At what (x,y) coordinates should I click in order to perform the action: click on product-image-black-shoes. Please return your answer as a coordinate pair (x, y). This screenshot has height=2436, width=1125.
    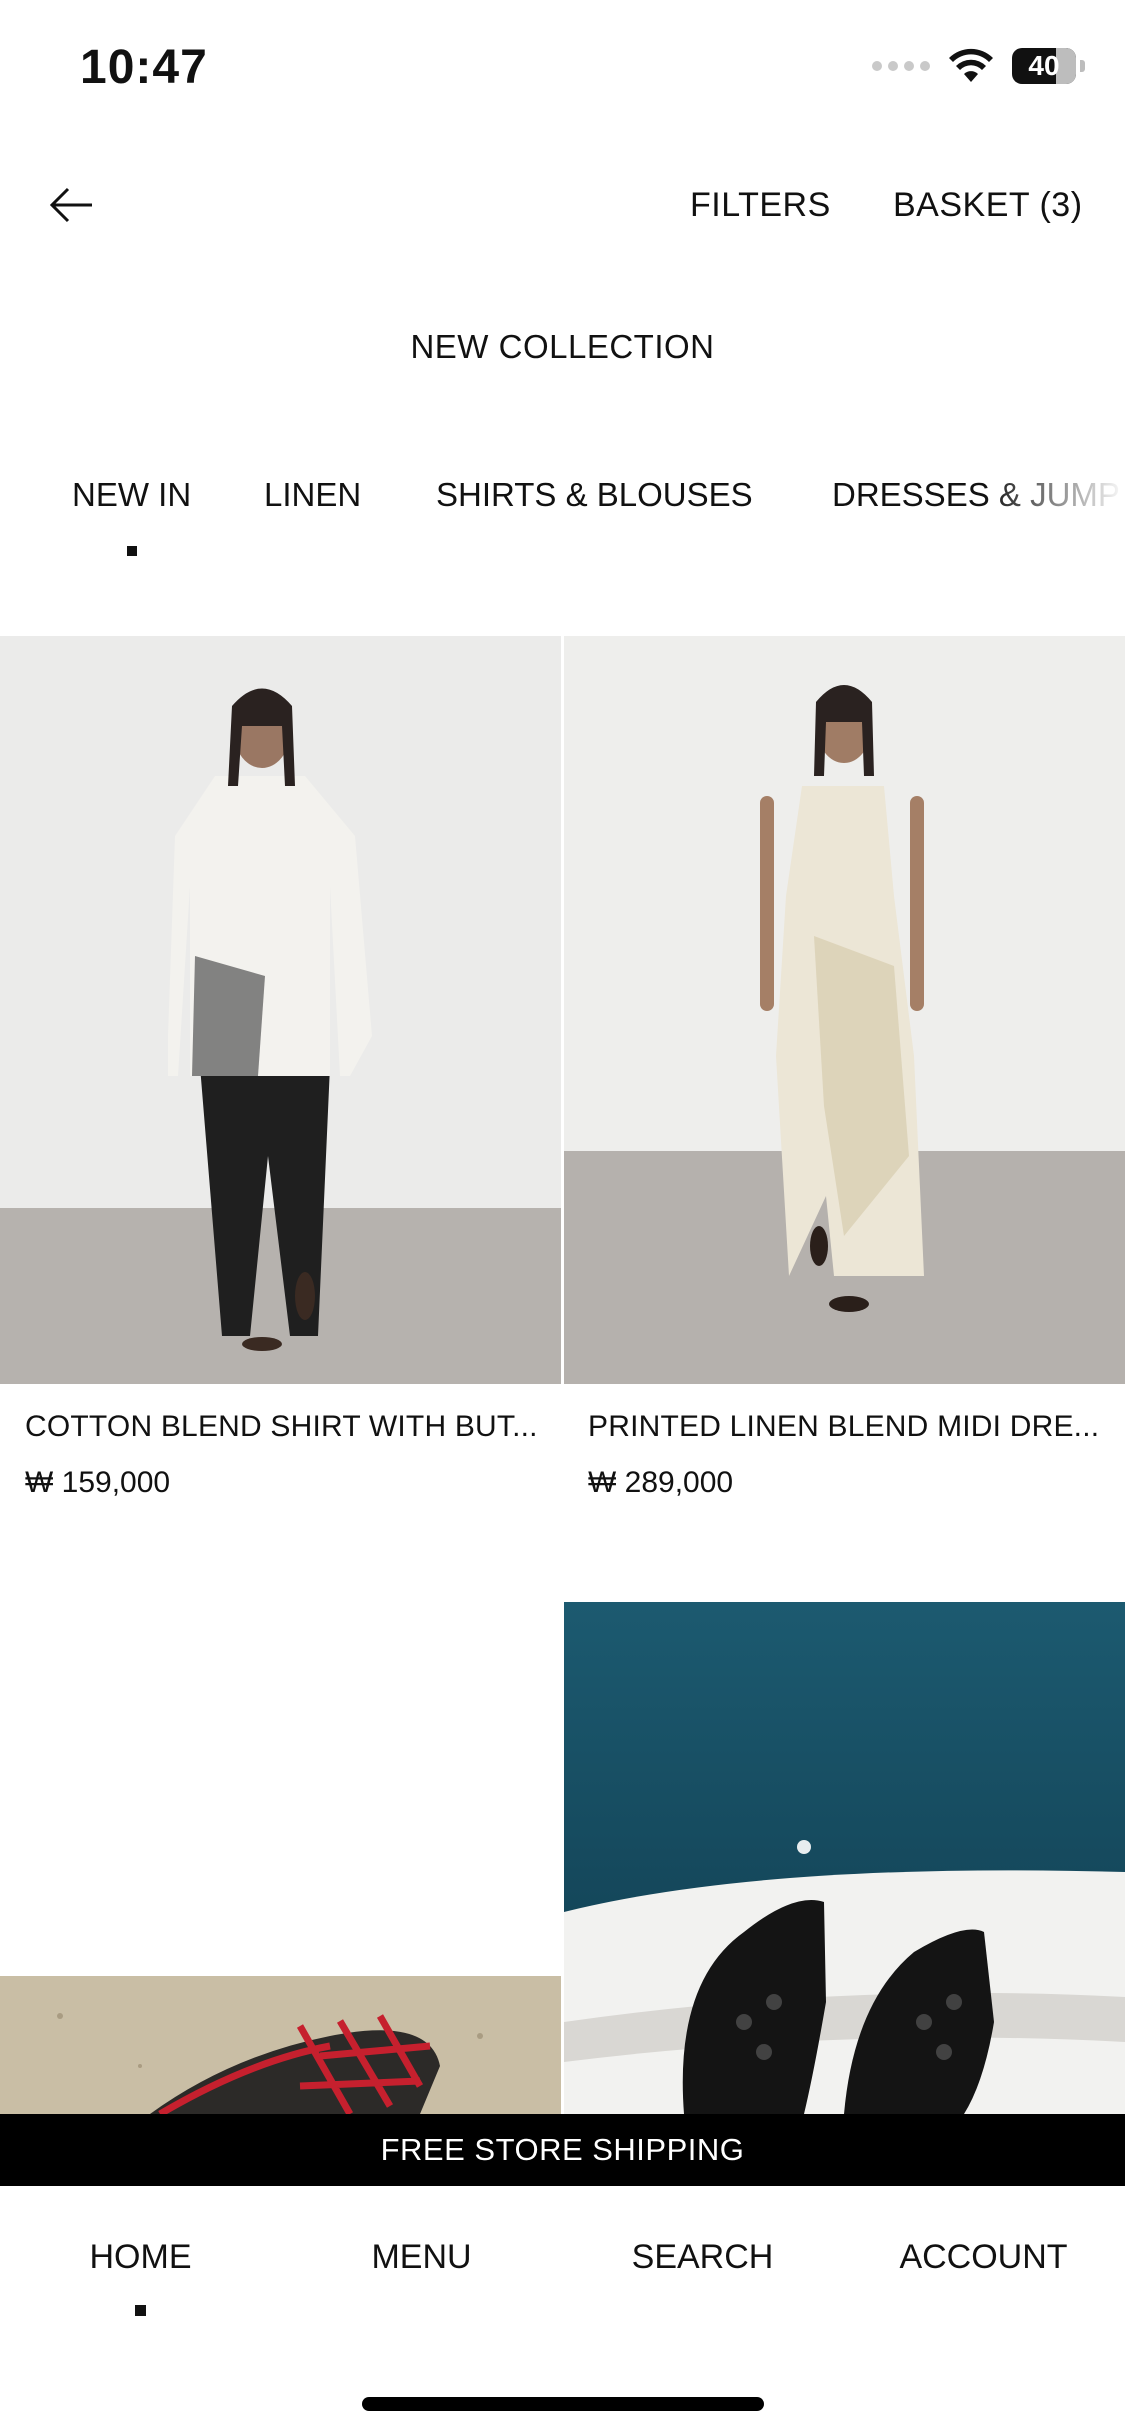
    Looking at the image, I should click on (844, 1858).